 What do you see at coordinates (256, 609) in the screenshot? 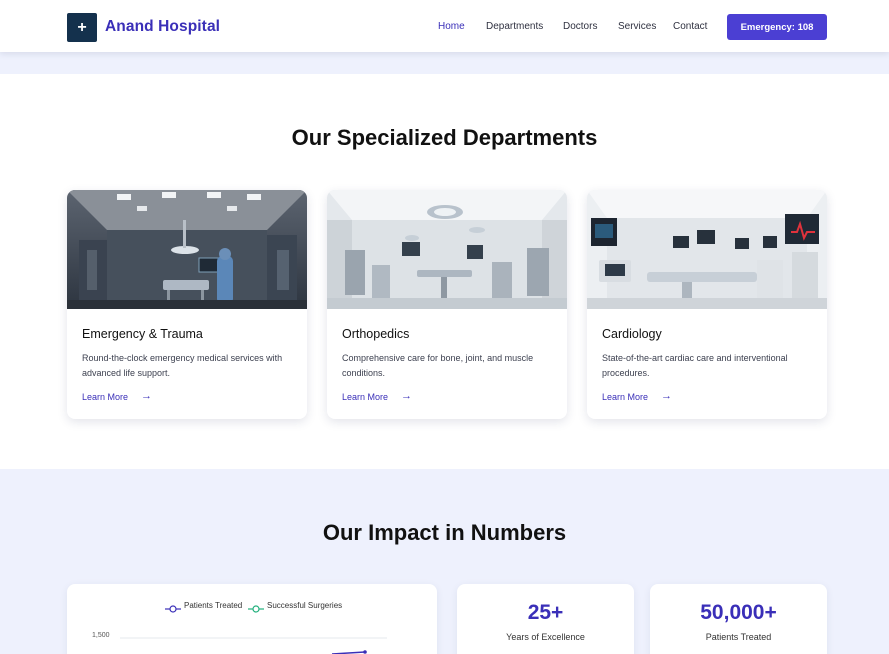
I see `legend-marker-successful-surgeries` at bounding box center [256, 609].